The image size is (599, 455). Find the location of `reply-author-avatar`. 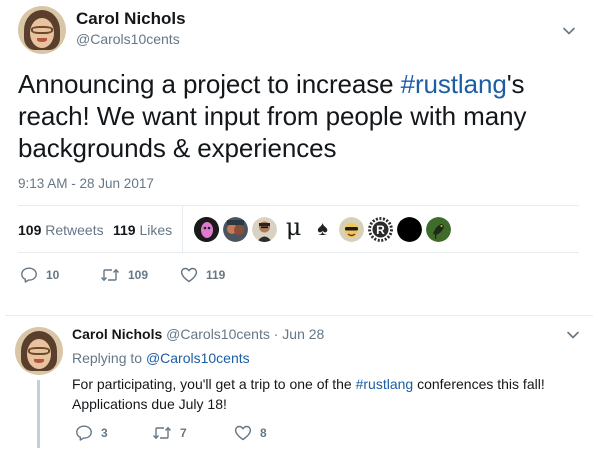

reply-author-avatar is located at coordinates (39, 351).